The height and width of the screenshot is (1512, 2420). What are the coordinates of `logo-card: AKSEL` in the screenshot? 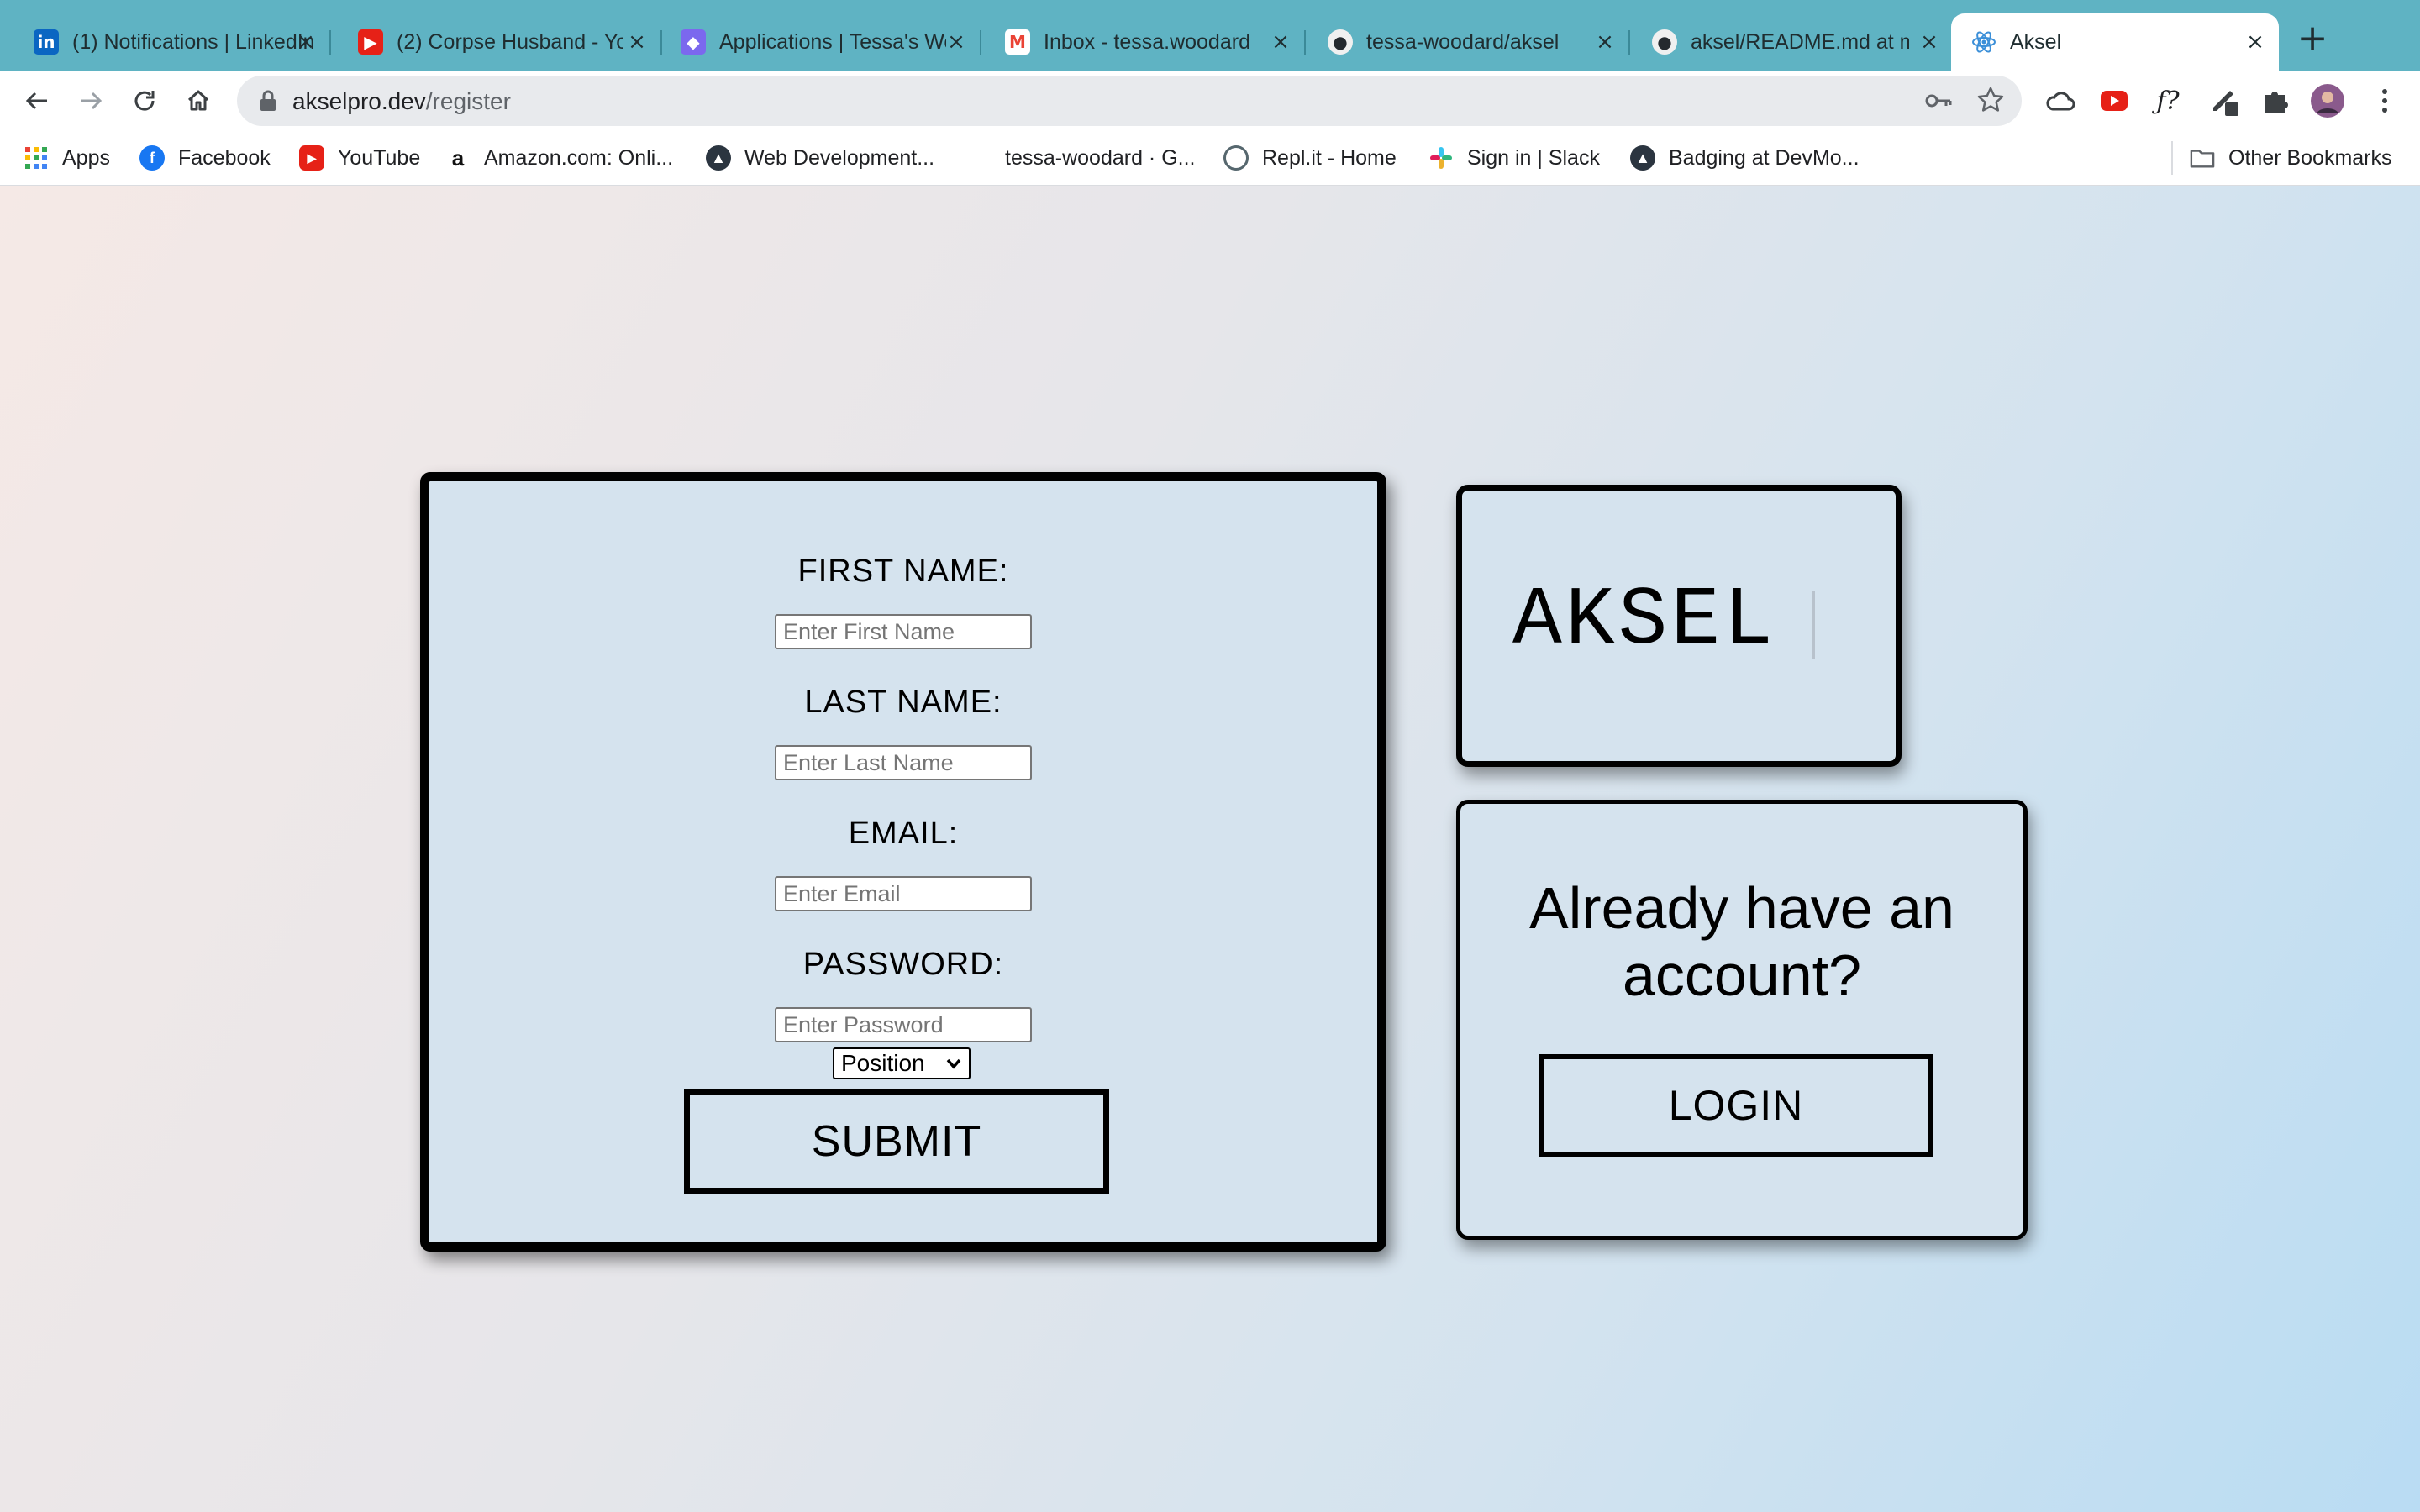 It's located at (1679, 626).